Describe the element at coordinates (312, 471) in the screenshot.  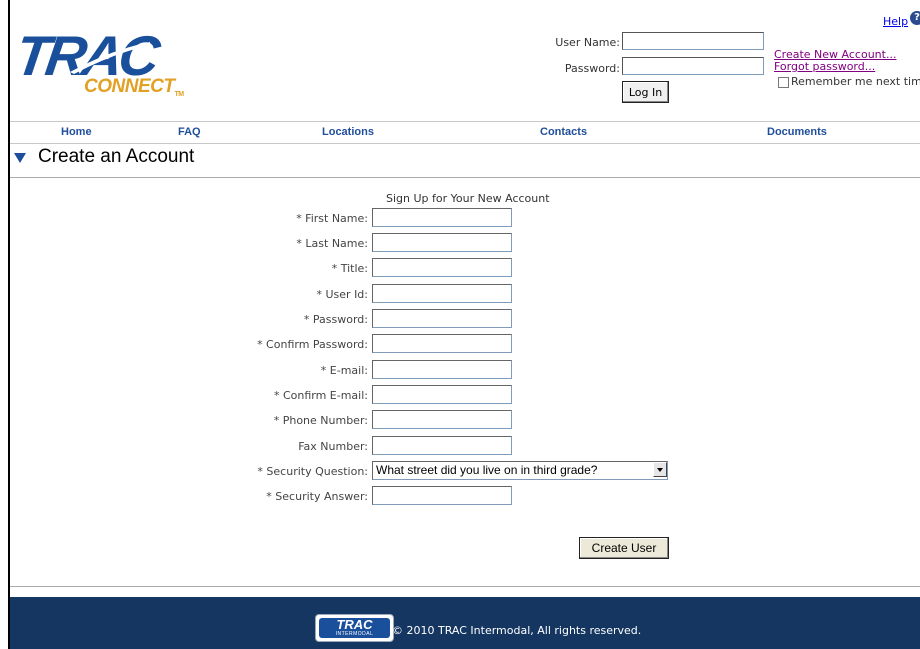
I see `security-question-label: * Security Question:` at that location.